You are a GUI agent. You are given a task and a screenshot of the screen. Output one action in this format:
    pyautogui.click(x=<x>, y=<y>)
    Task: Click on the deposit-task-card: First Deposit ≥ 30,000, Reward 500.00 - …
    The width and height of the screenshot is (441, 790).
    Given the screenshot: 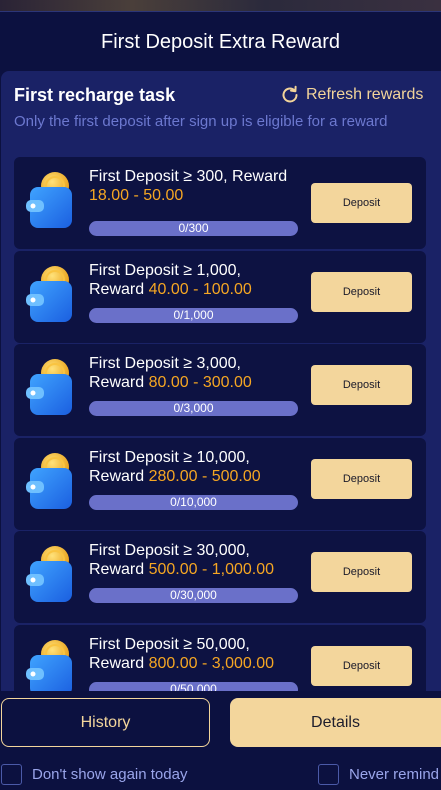 What is the action you would take?
    pyautogui.click(x=220, y=577)
    